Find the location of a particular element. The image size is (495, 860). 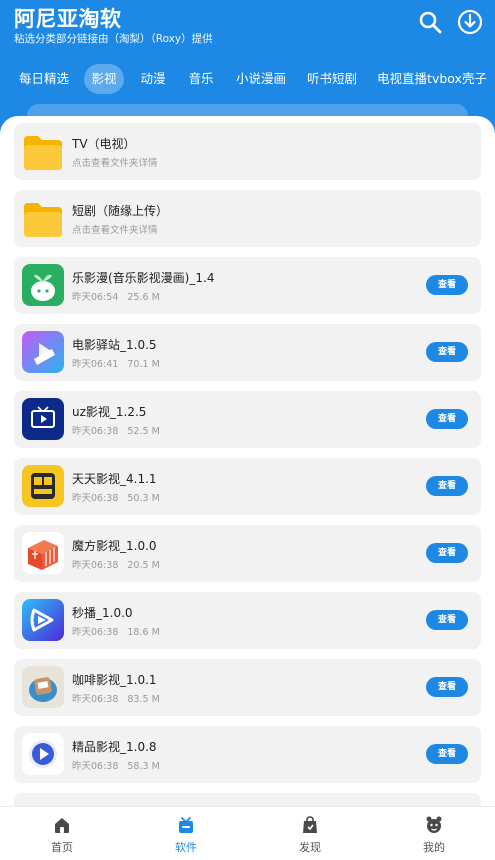

app-meta: 昨天06:54 25.6 M is located at coordinates (116, 296).